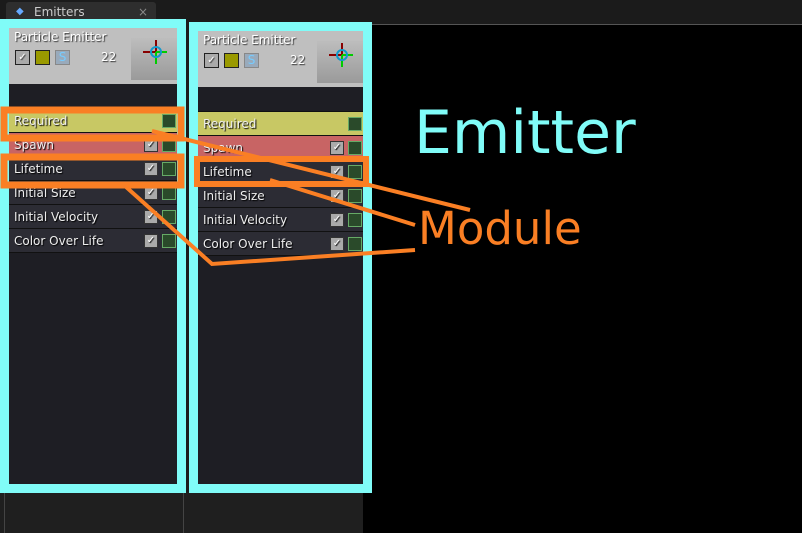 This screenshot has width=802, height=533. What do you see at coordinates (20, 11) in the screenshot?
I see `emitter-icon: ◆` at bounding box center [20, 11].